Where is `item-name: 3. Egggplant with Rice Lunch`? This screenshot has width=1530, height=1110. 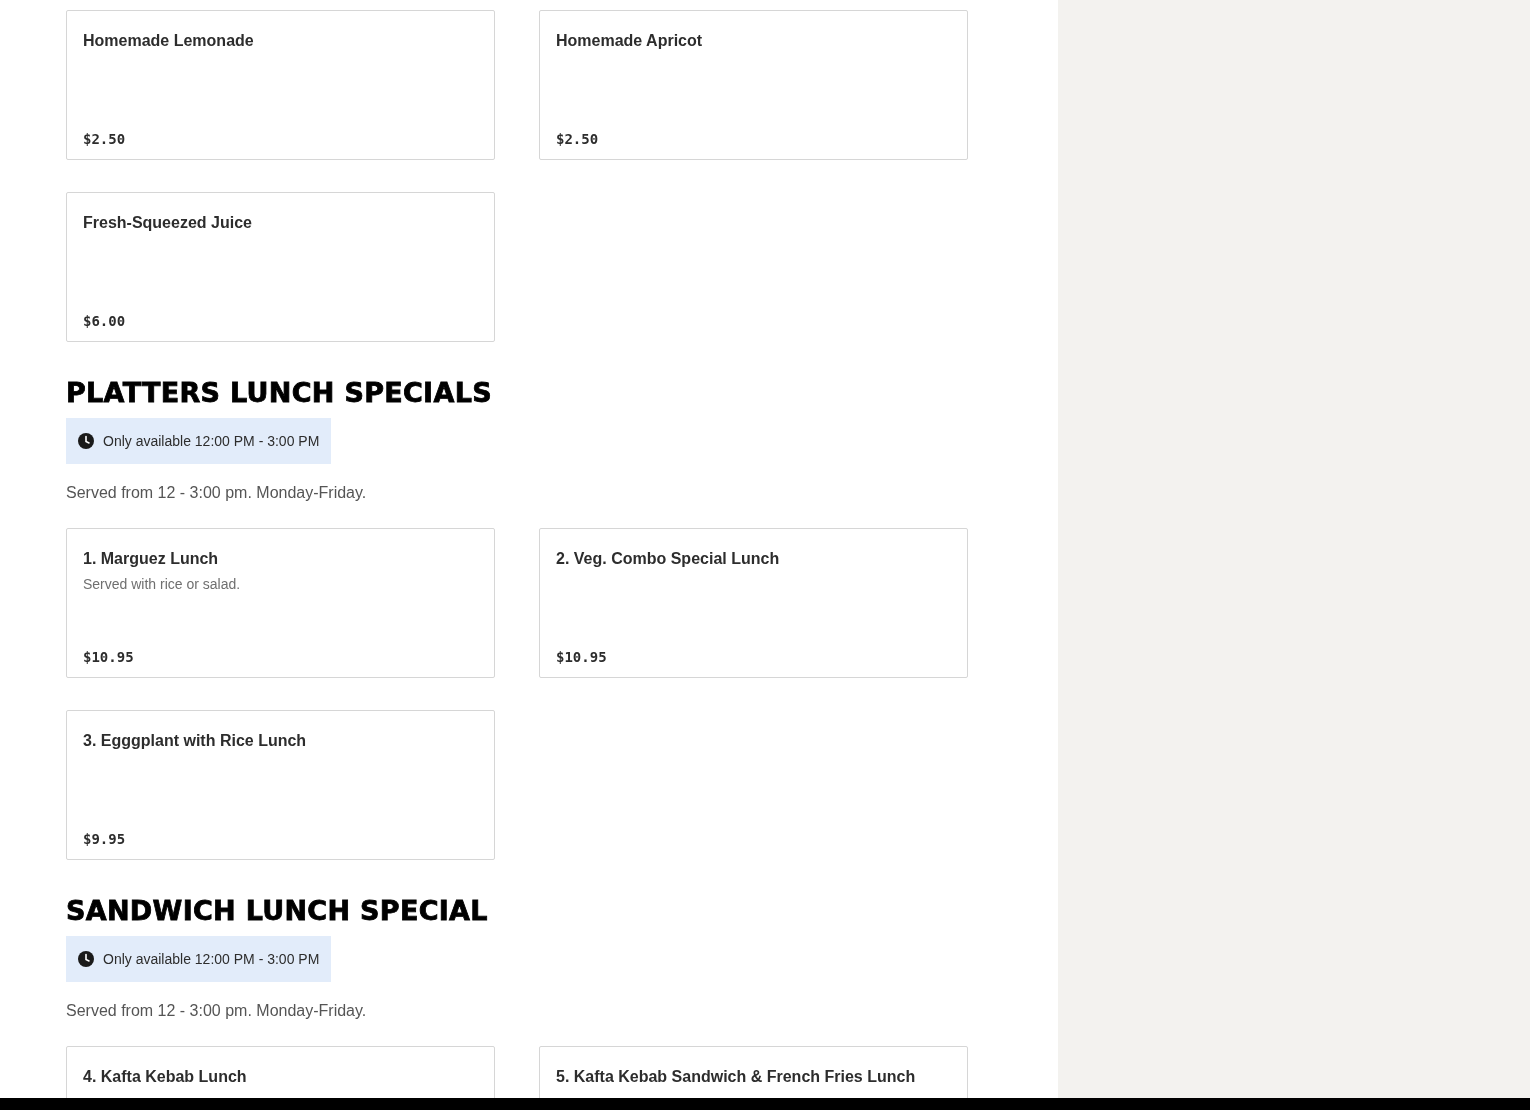
item-name: 3. Egggplant with Rice Lunch is located at coordinates (195, 740).